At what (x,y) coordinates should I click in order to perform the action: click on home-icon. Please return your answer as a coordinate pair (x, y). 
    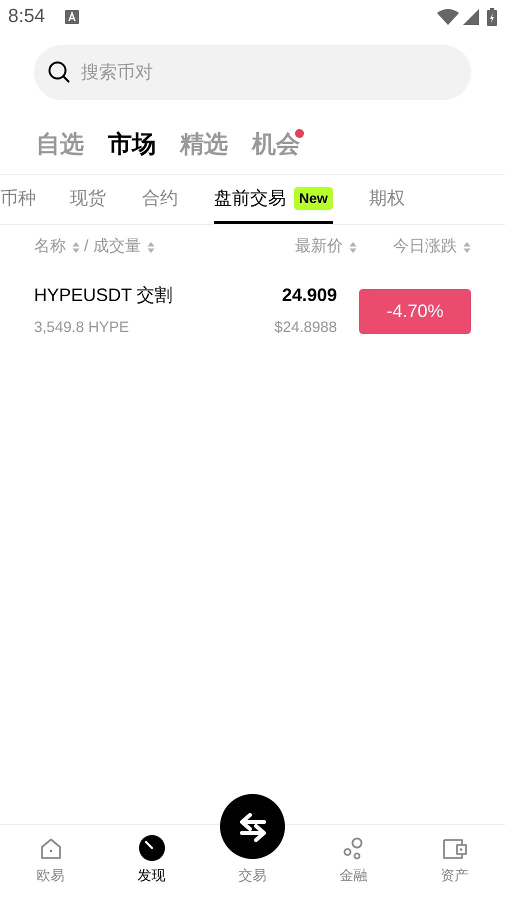
    Looking at the image, I should click on (50, 849).